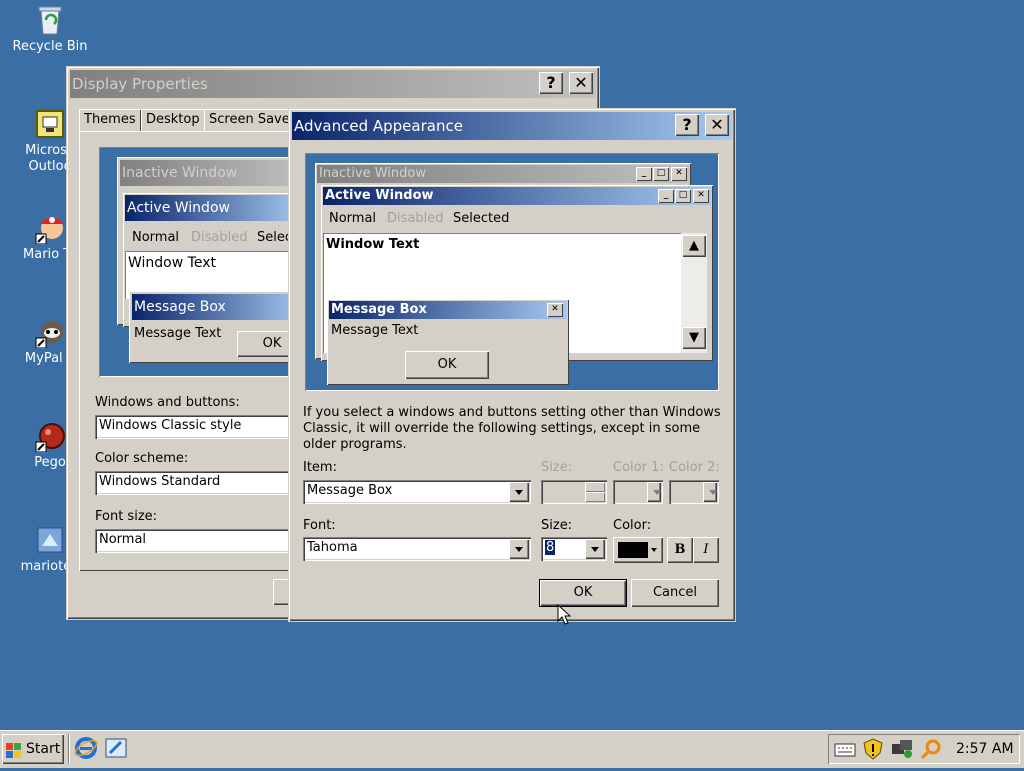  I want to click on preview-active-title: Active Window, so click(215, 208).